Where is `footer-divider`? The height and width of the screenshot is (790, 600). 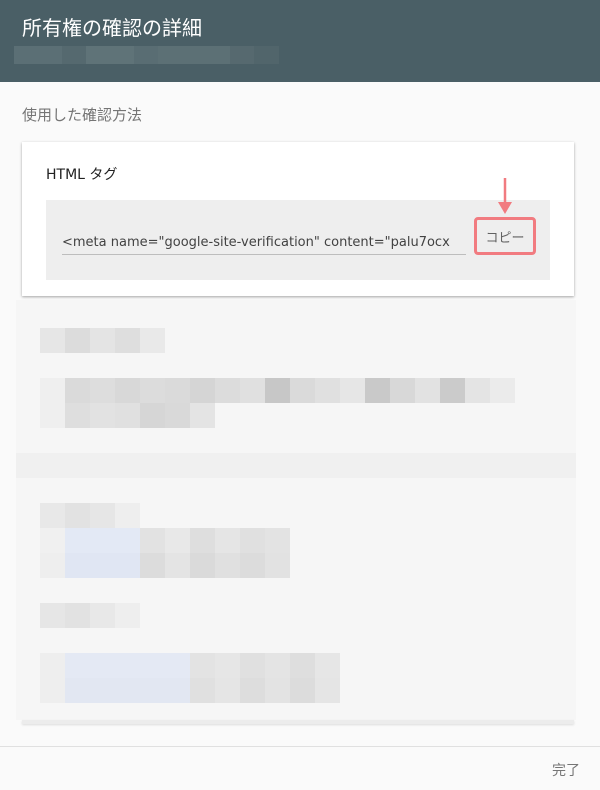 footer-divider is located at coordinates (300, 746).